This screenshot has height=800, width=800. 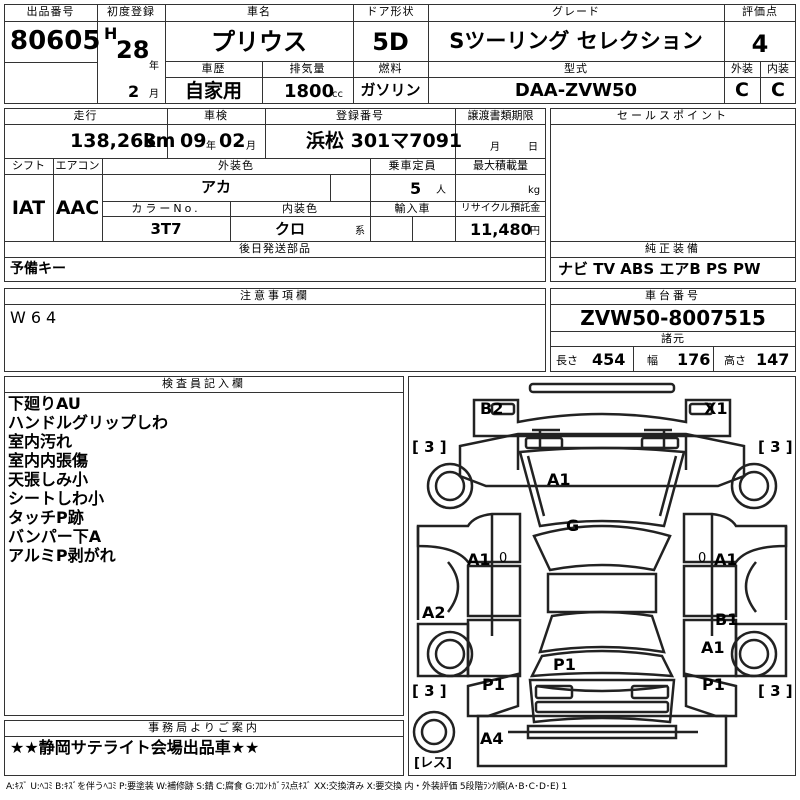 I want to click on width: 176, so click(x=694, y=359).